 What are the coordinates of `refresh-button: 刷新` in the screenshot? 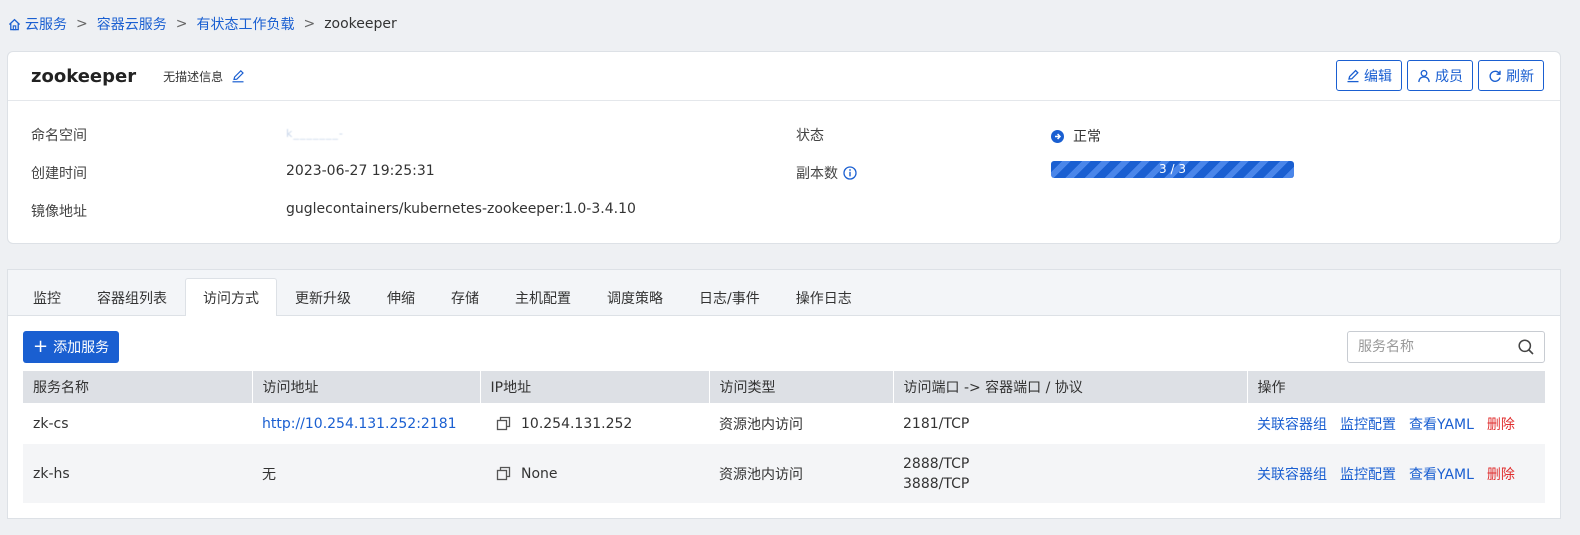 It's located at (1511, 75).